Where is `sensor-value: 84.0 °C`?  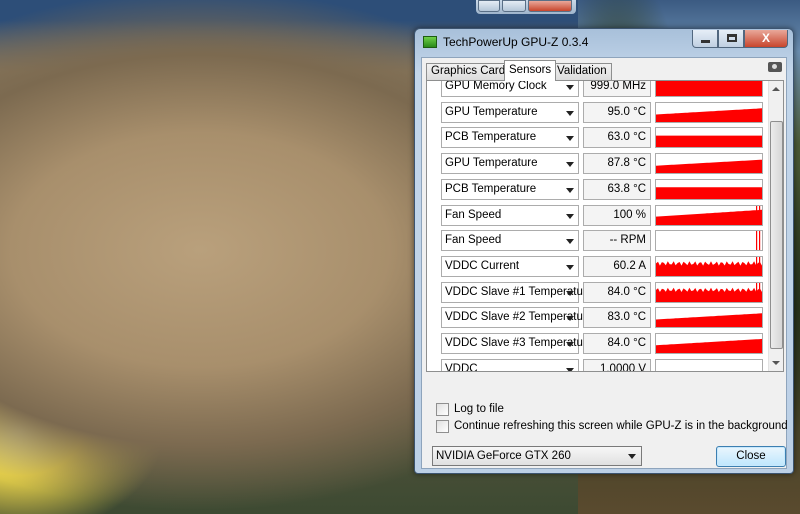
sensor-value: 84.0 °C is located at coordinates (617, 292).